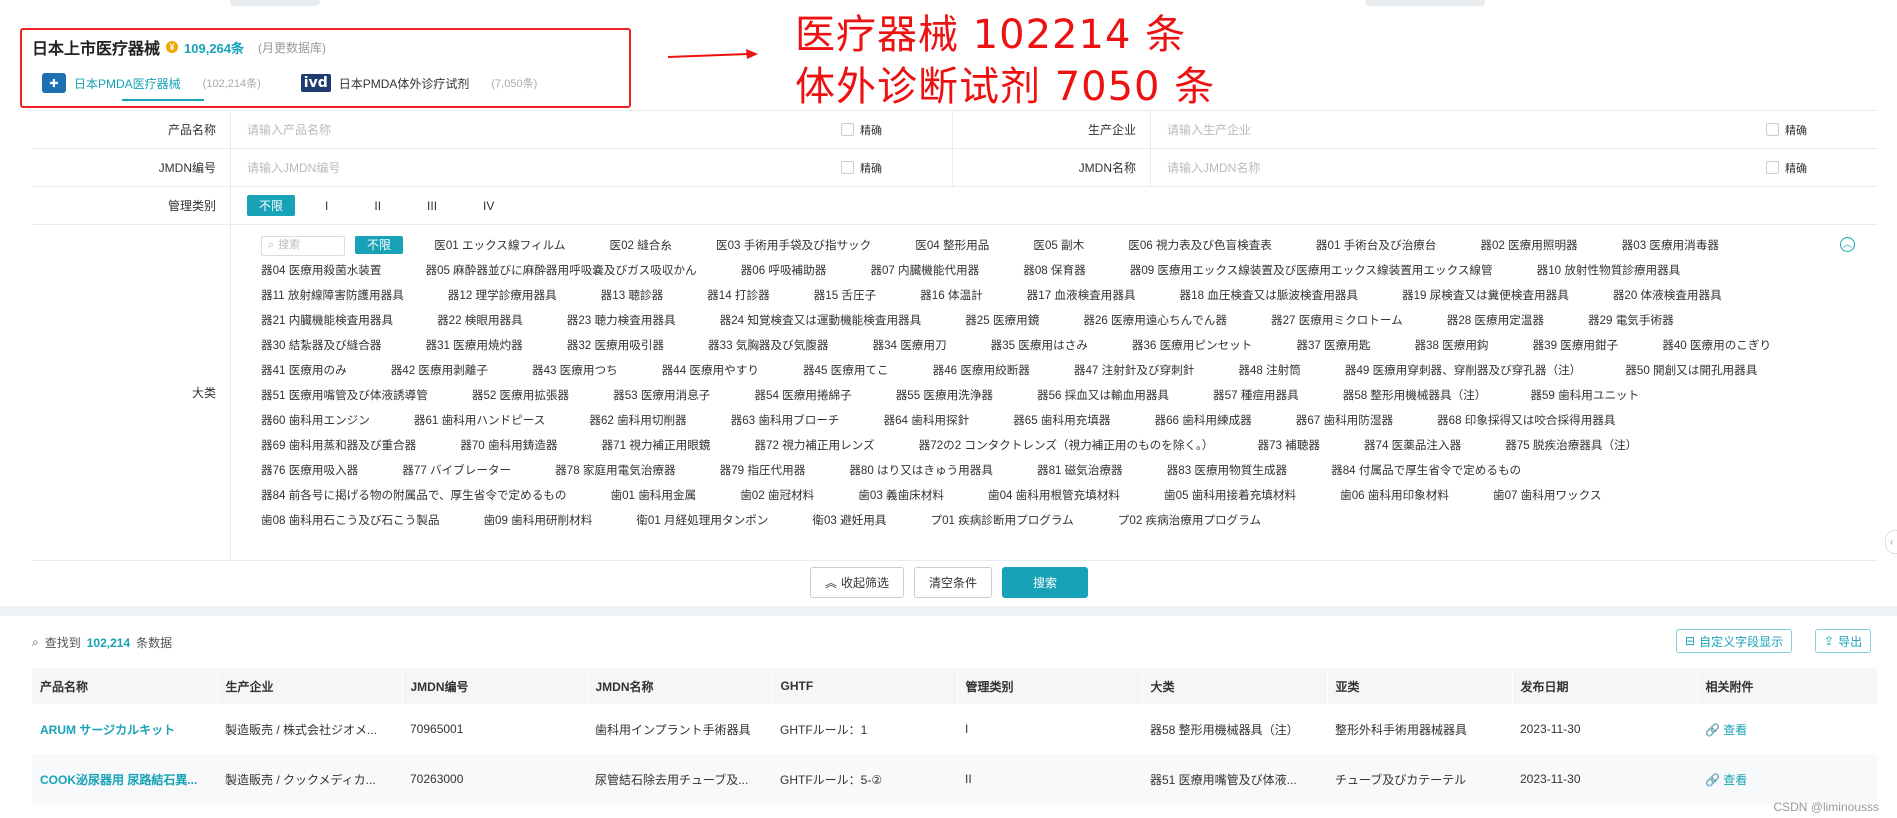 Image resolution: width=1897 pixels, height=818 pixels. I want to click on category-option: 器18 血圧検査又は脈波検査用器具, so click(1269, 295).